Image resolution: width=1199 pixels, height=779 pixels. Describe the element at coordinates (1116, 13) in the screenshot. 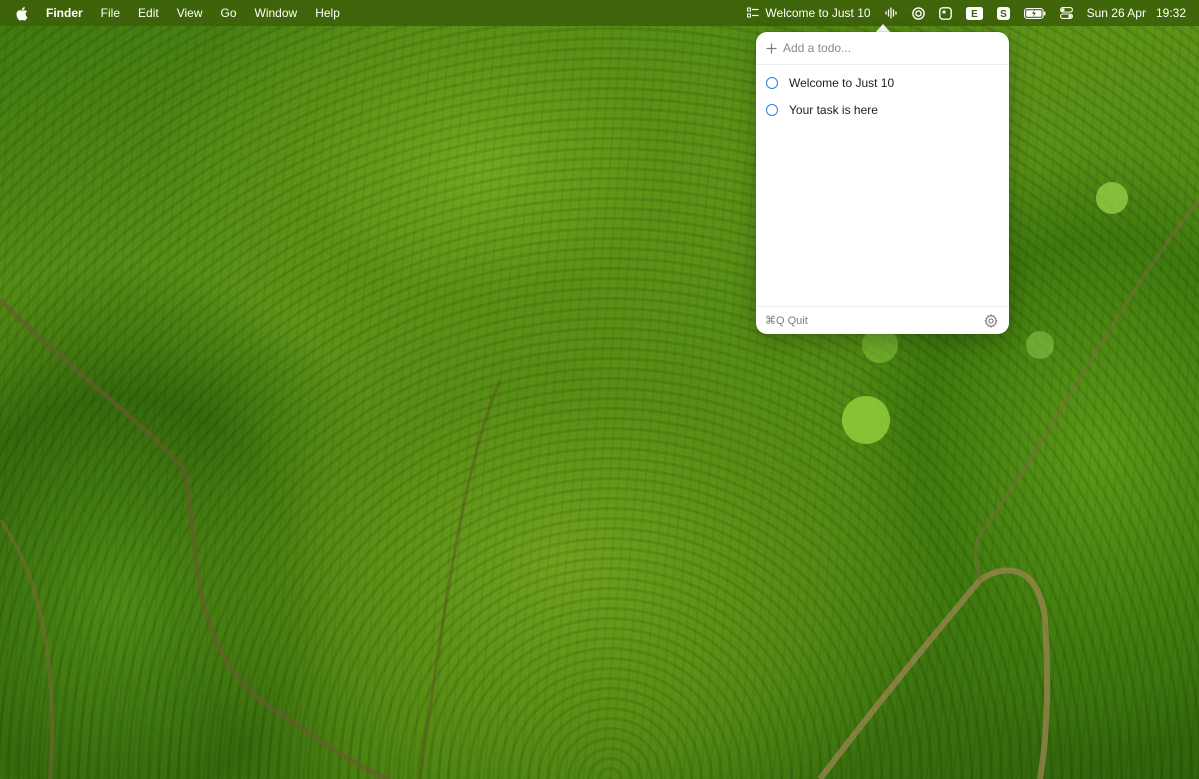

I see `menubar-date: Sun 26 Apr` at that location.